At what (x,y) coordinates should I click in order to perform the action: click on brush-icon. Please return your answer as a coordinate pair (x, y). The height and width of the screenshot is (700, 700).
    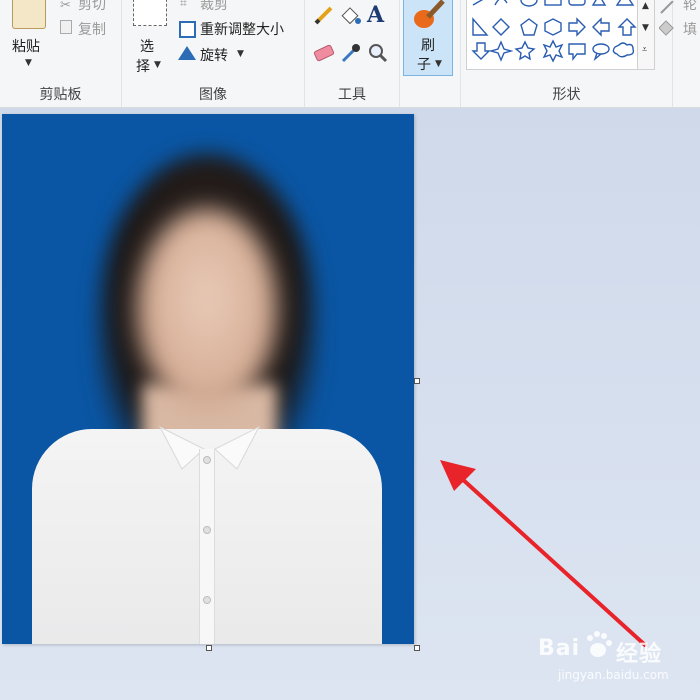
    Looking at the image, I should click on (428, 17).